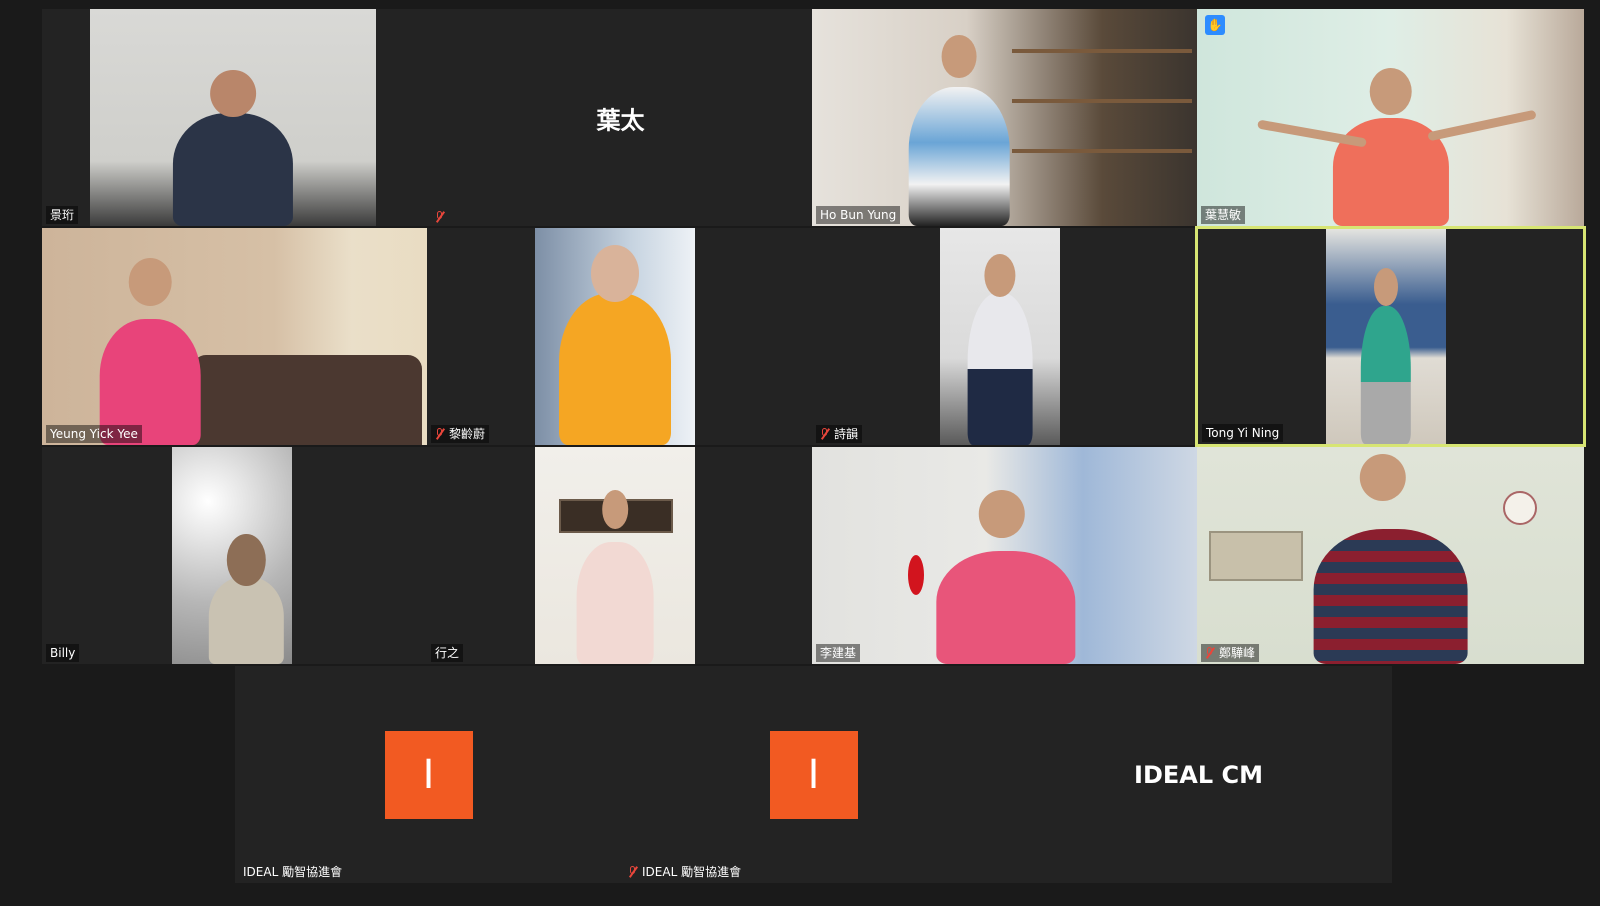 The height and width of the screenshot is (906, 1600). I want to click on participant-name-display: 葉太, so click(620, 120).